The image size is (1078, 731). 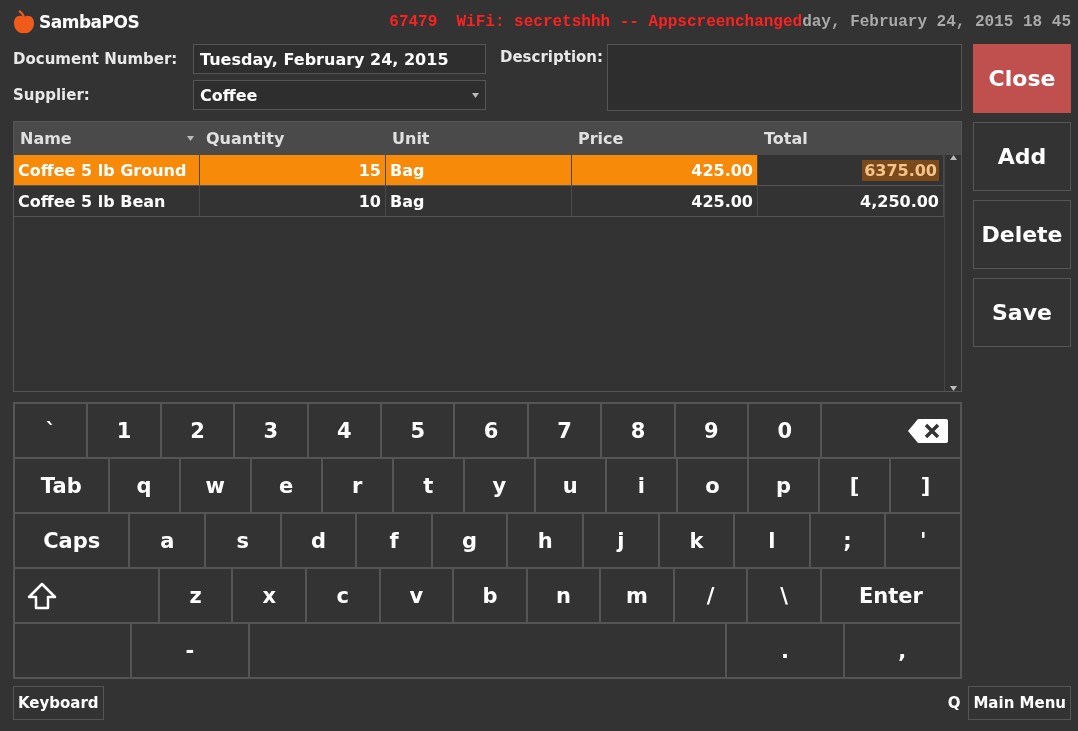 What do you see at coordinates (563, 595) in the screenshot?
I see `character-key: n` at bounding box center [563, 595].